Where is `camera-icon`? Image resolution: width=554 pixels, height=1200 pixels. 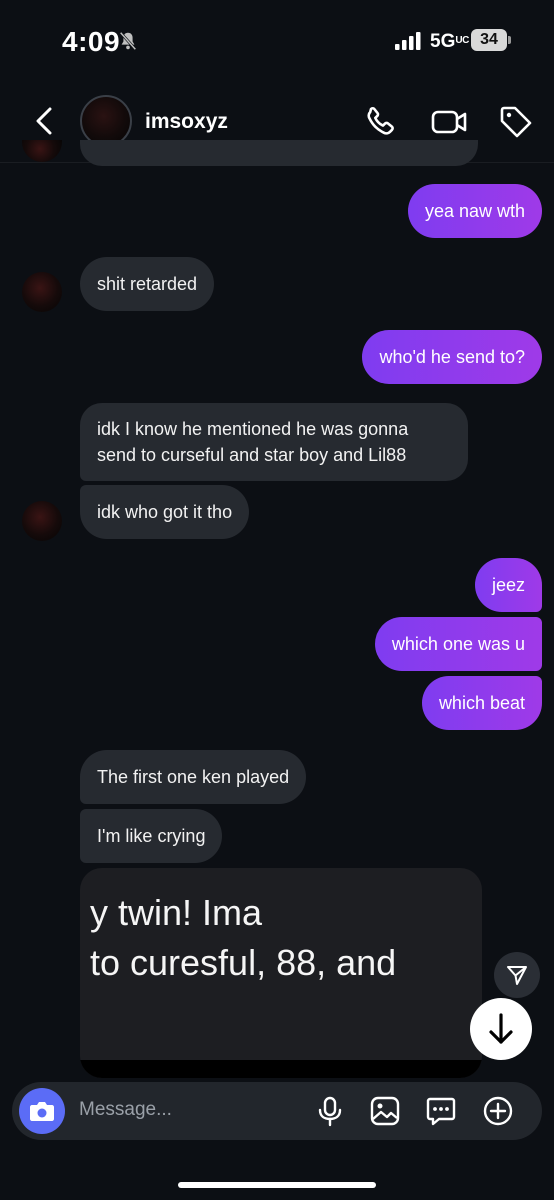
camera-icon is located at coordinates (42, 1111).